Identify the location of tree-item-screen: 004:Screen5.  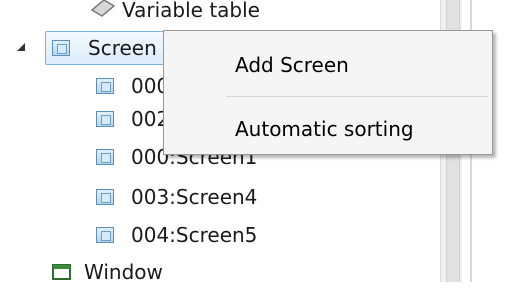
(176, 235).